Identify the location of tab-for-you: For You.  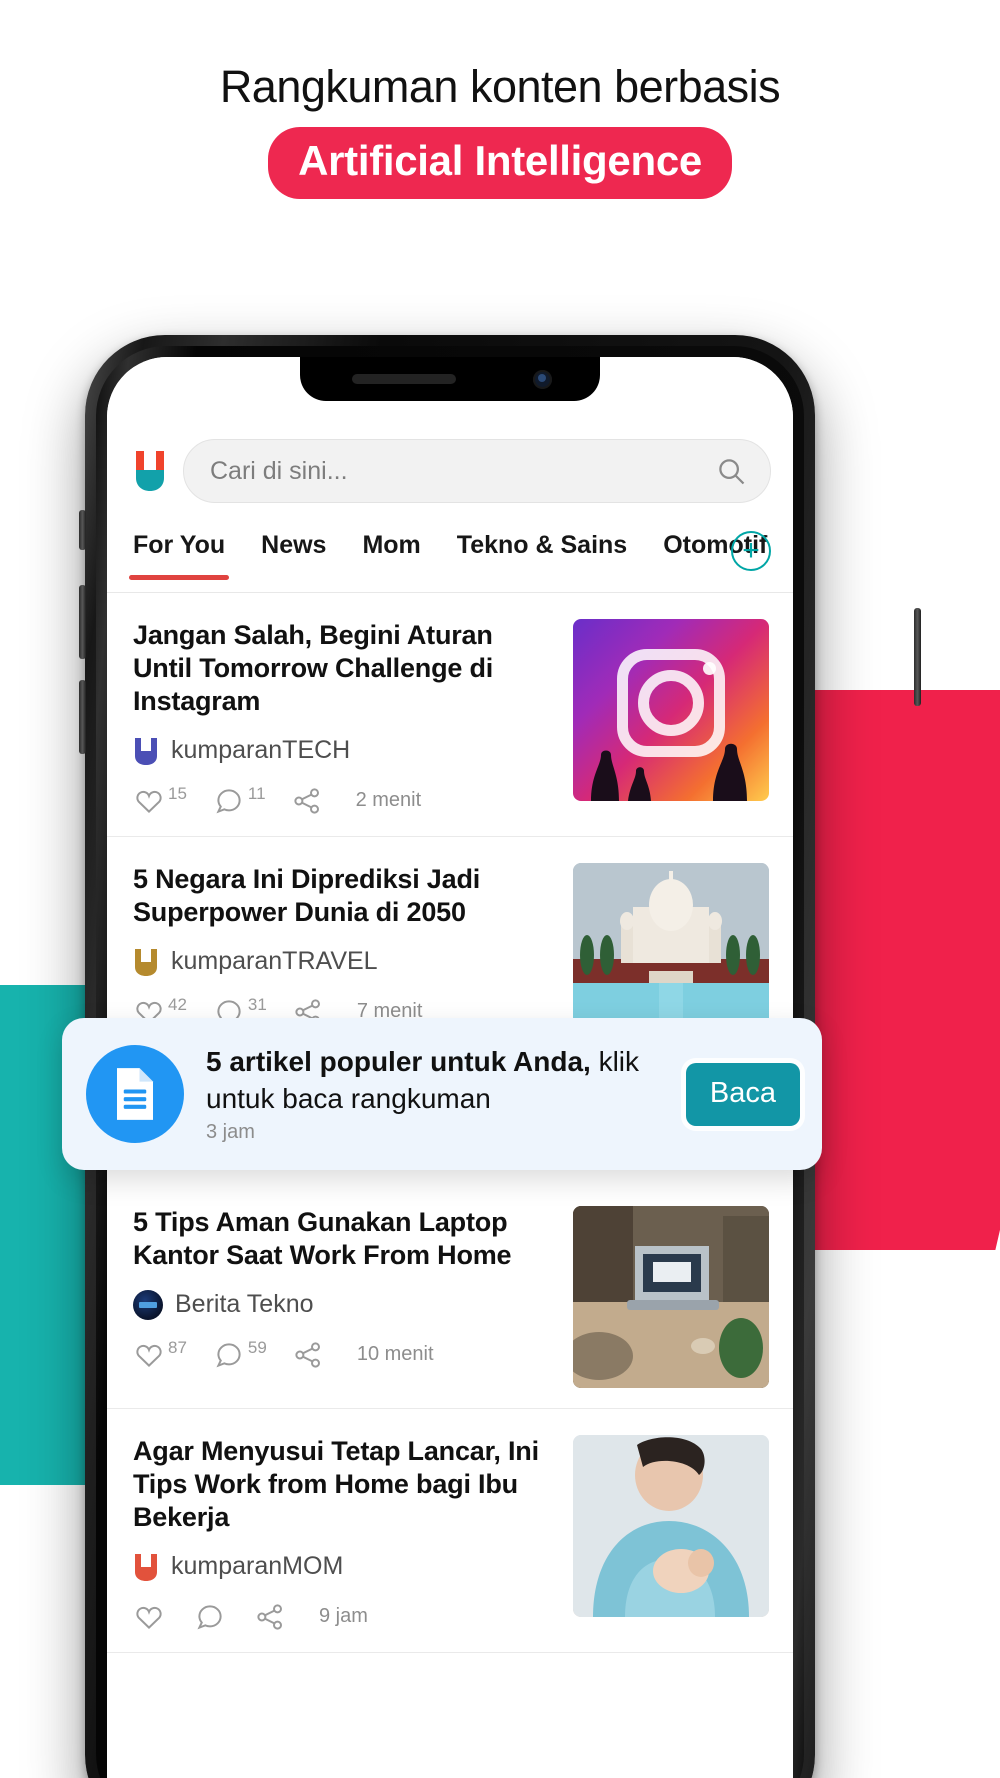
(179, 555).